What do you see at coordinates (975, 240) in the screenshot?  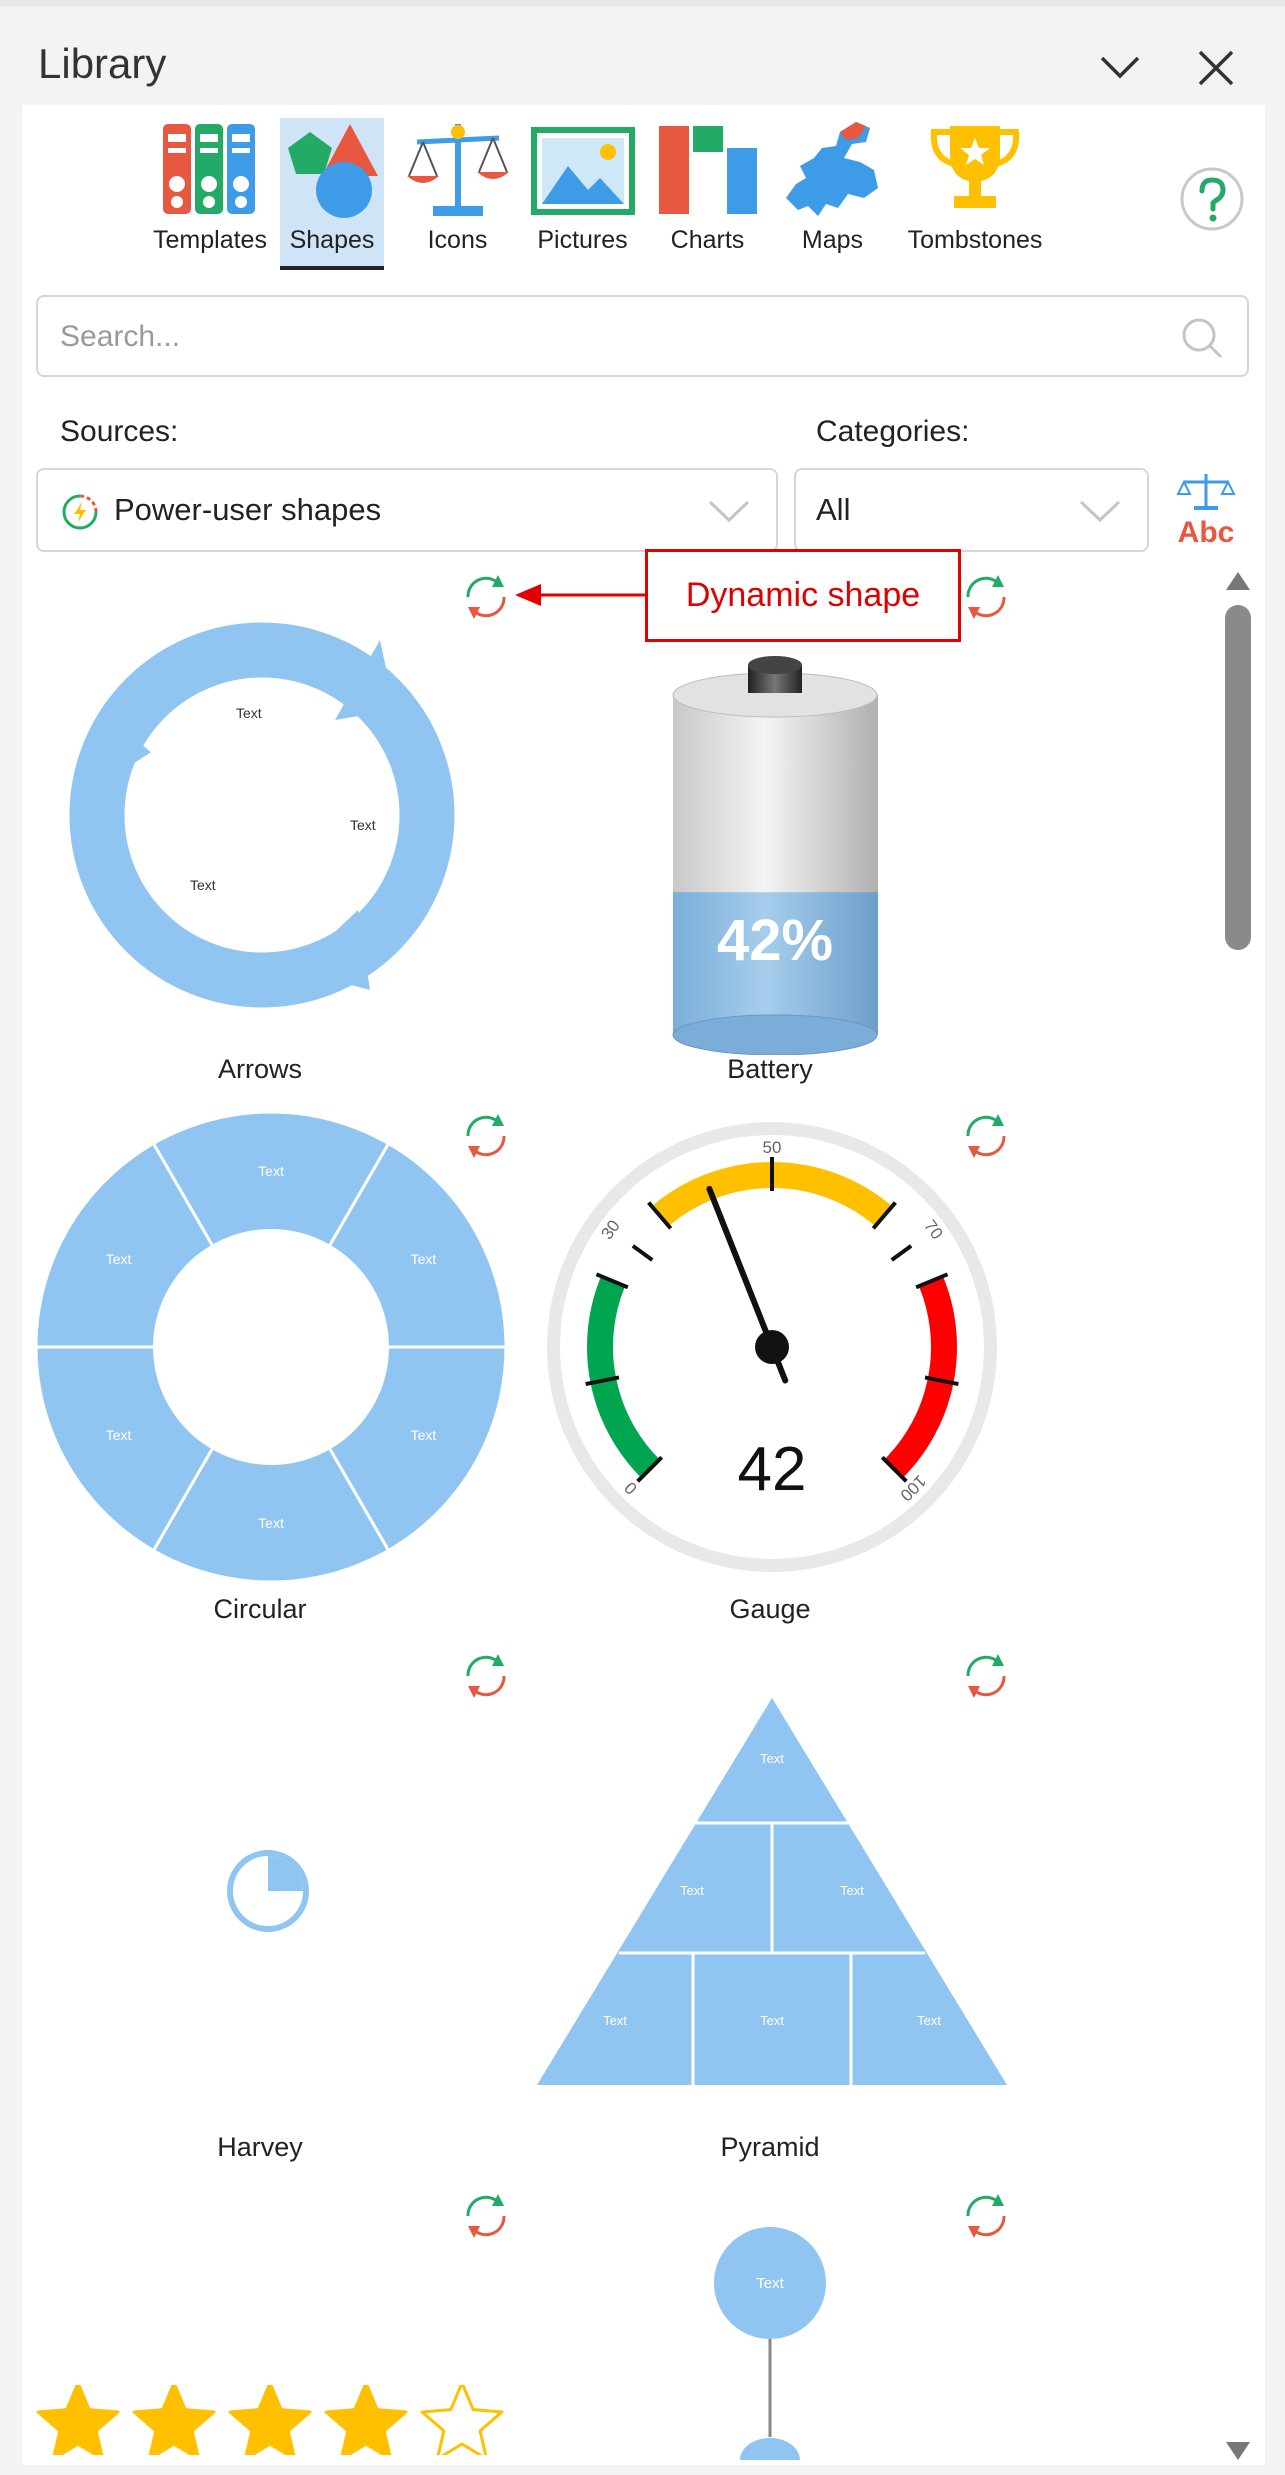 I see `tab-label: Tombstones` at bounding box center [975, 240].